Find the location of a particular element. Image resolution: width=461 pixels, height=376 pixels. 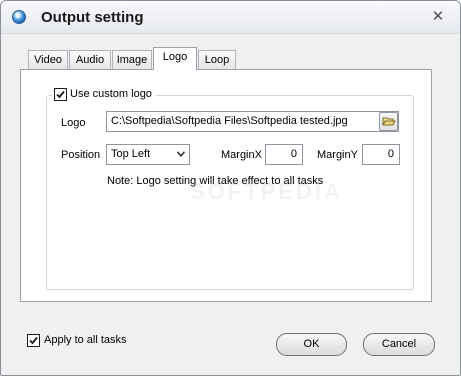

position-select: Top Left is located at coordinates (148, 154).